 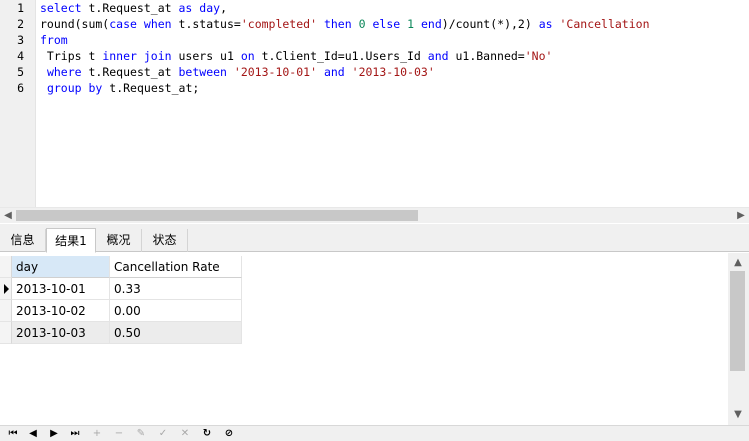 I want to click on code-token: case, so click(x=123, y=24).